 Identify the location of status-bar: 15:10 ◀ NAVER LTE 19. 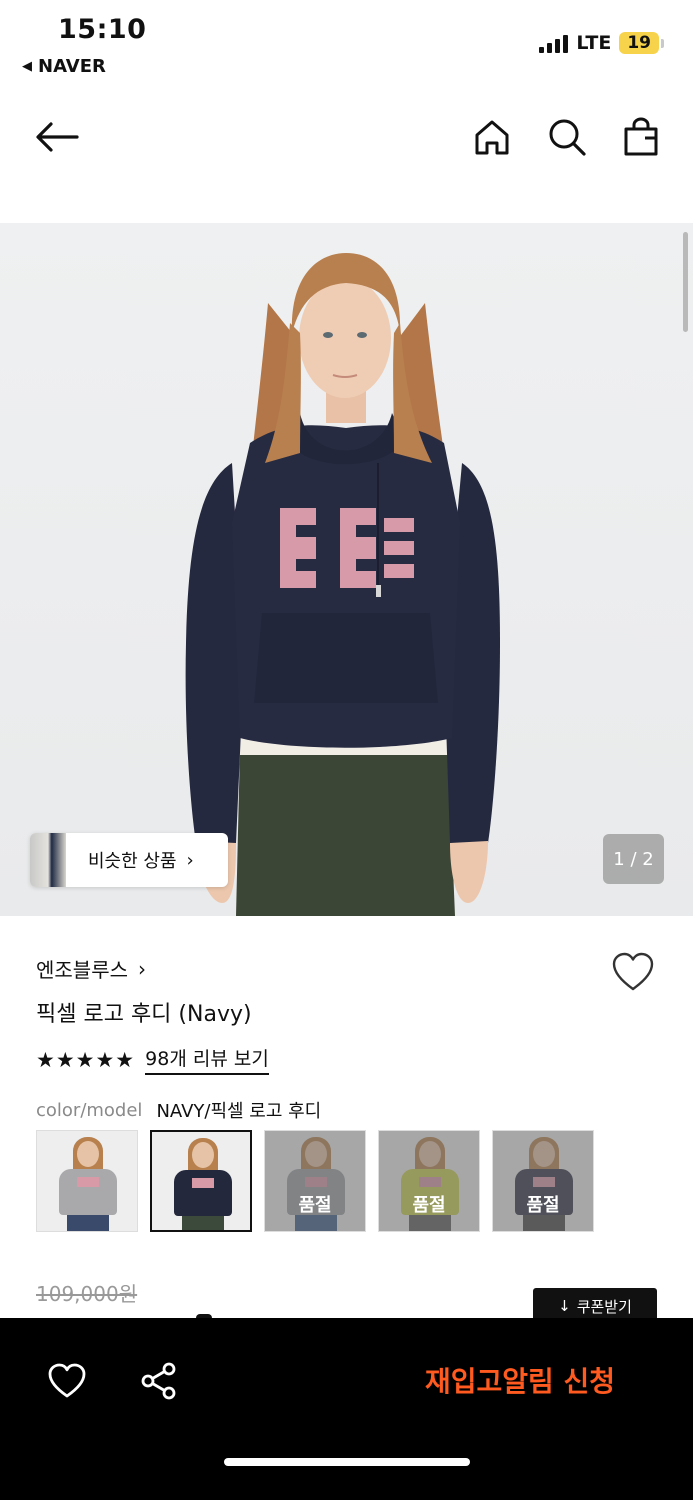
(346, 45).